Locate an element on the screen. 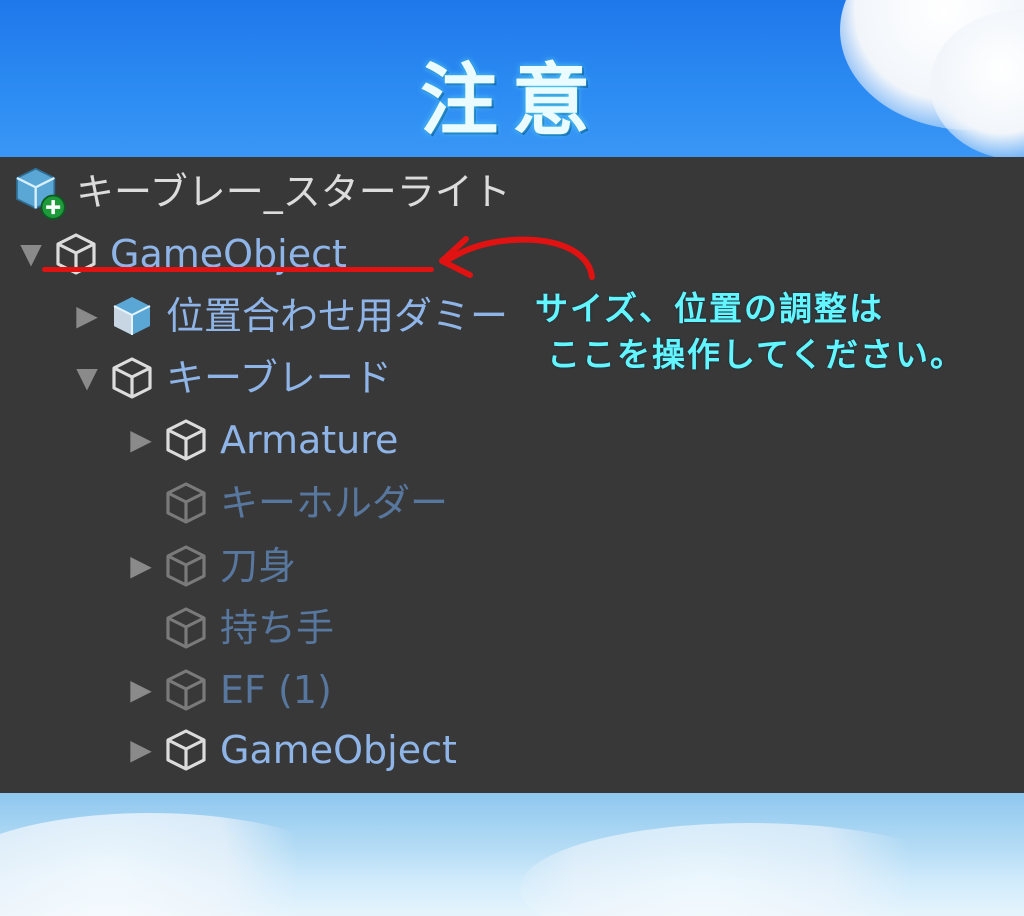  item-label: キーブレード is located at coordinates (279, 378).